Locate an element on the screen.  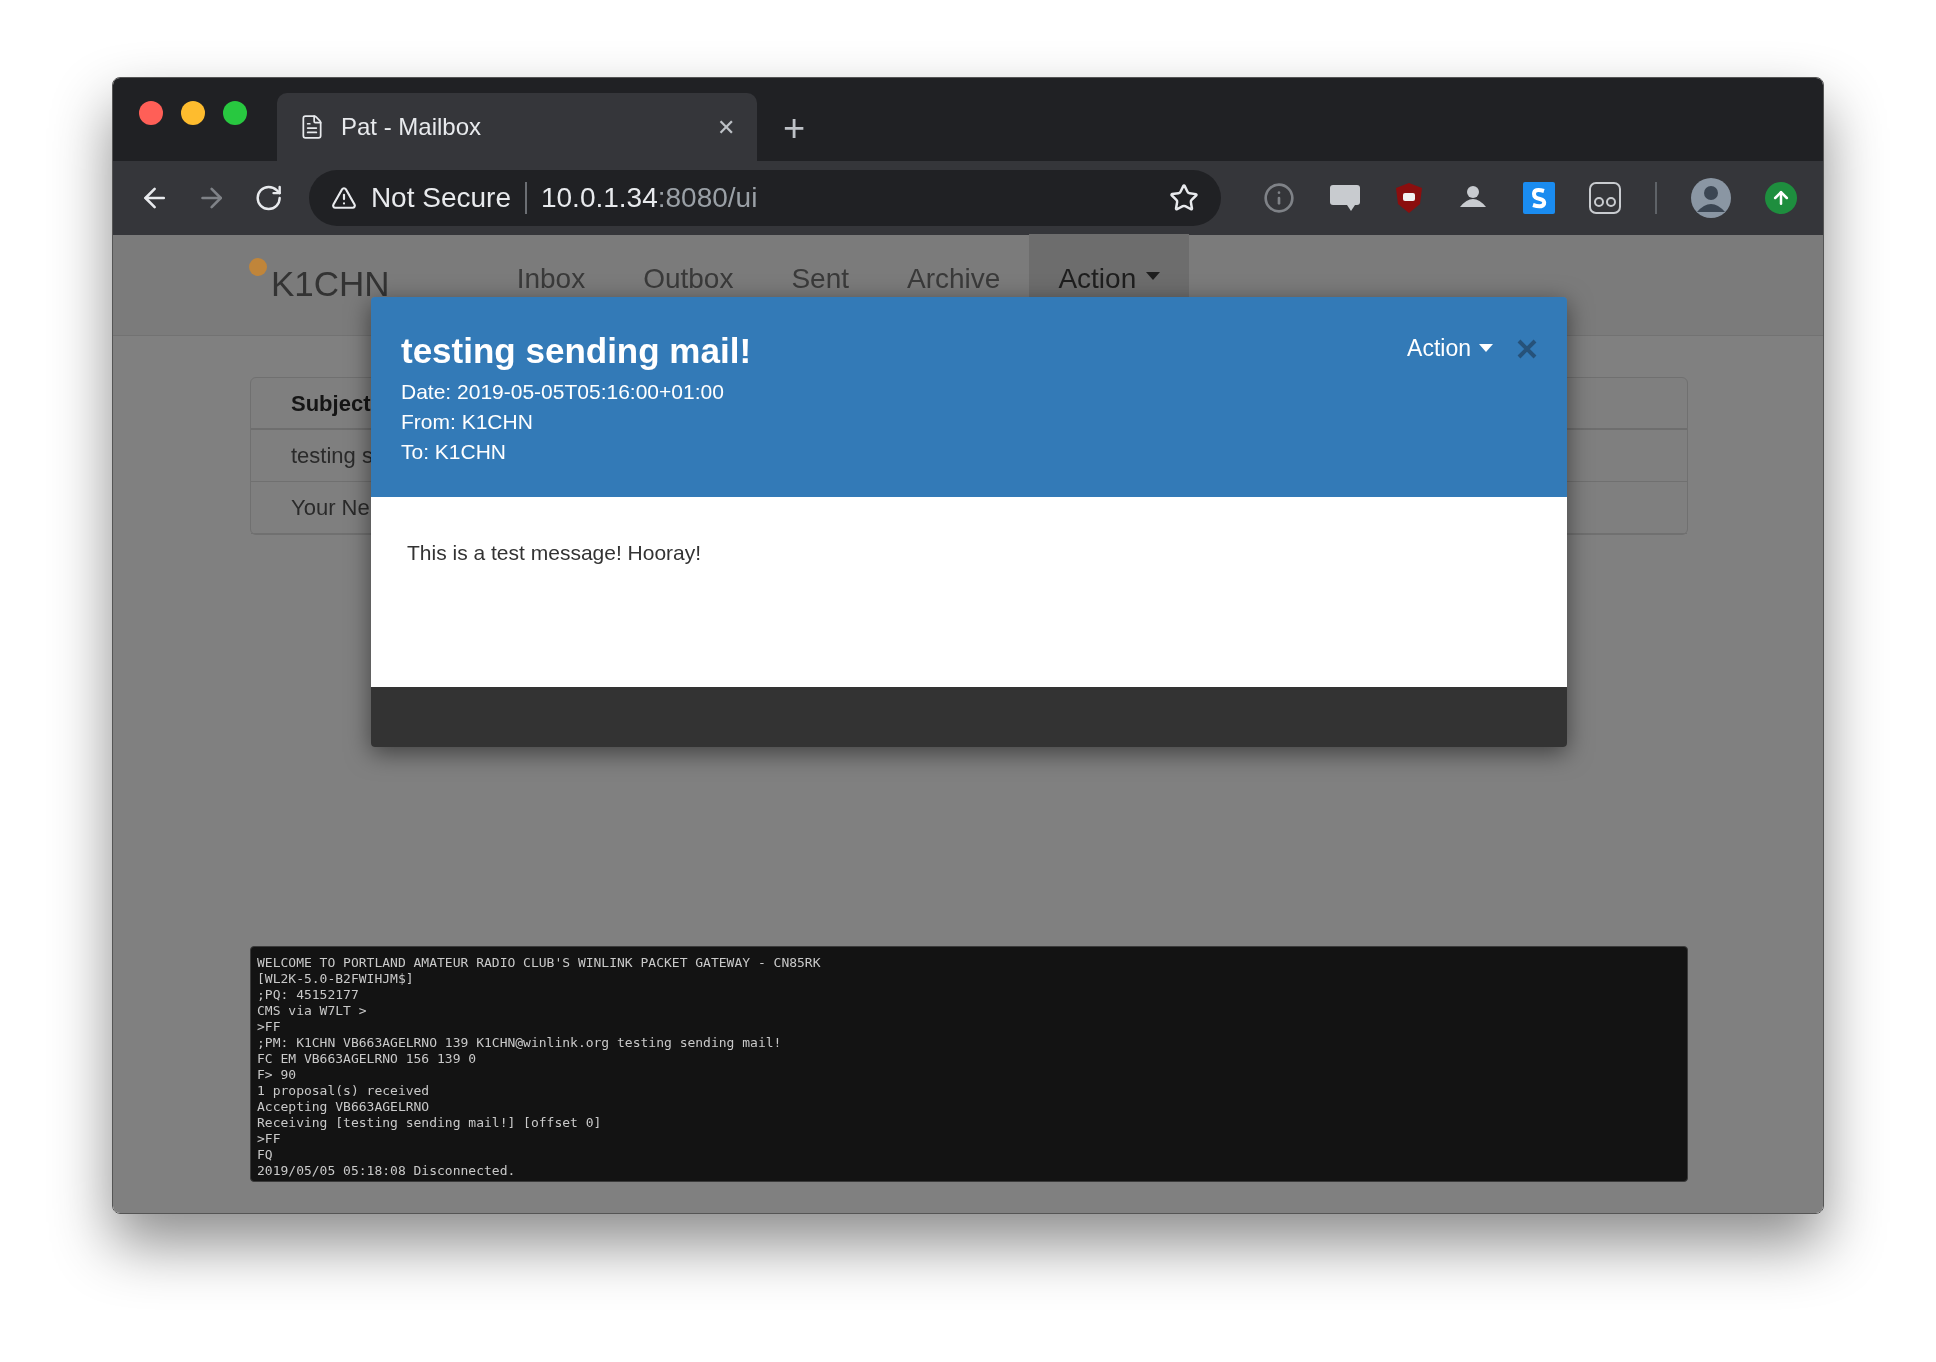
close-window-button is located at coordinates (151, 112).